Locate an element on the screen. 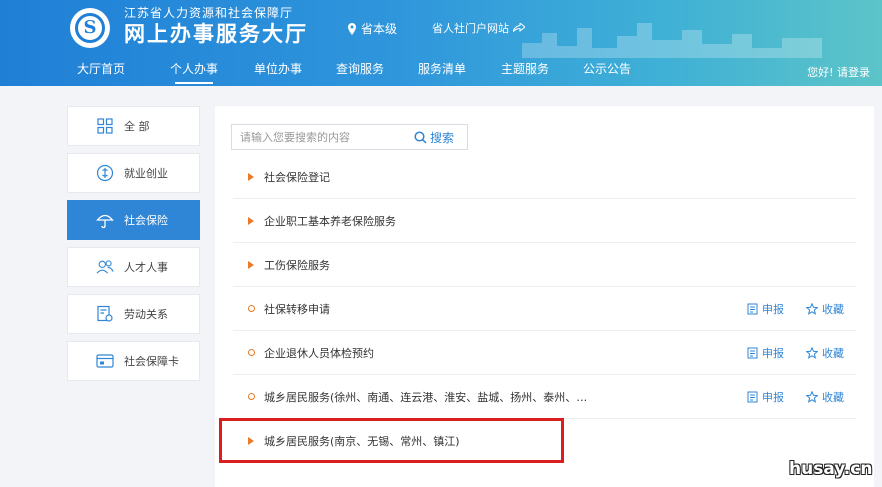 Image resolution: width=882 pixels, height=487 pixels. search-box: 搜索 is located at coordinates (349, 137).